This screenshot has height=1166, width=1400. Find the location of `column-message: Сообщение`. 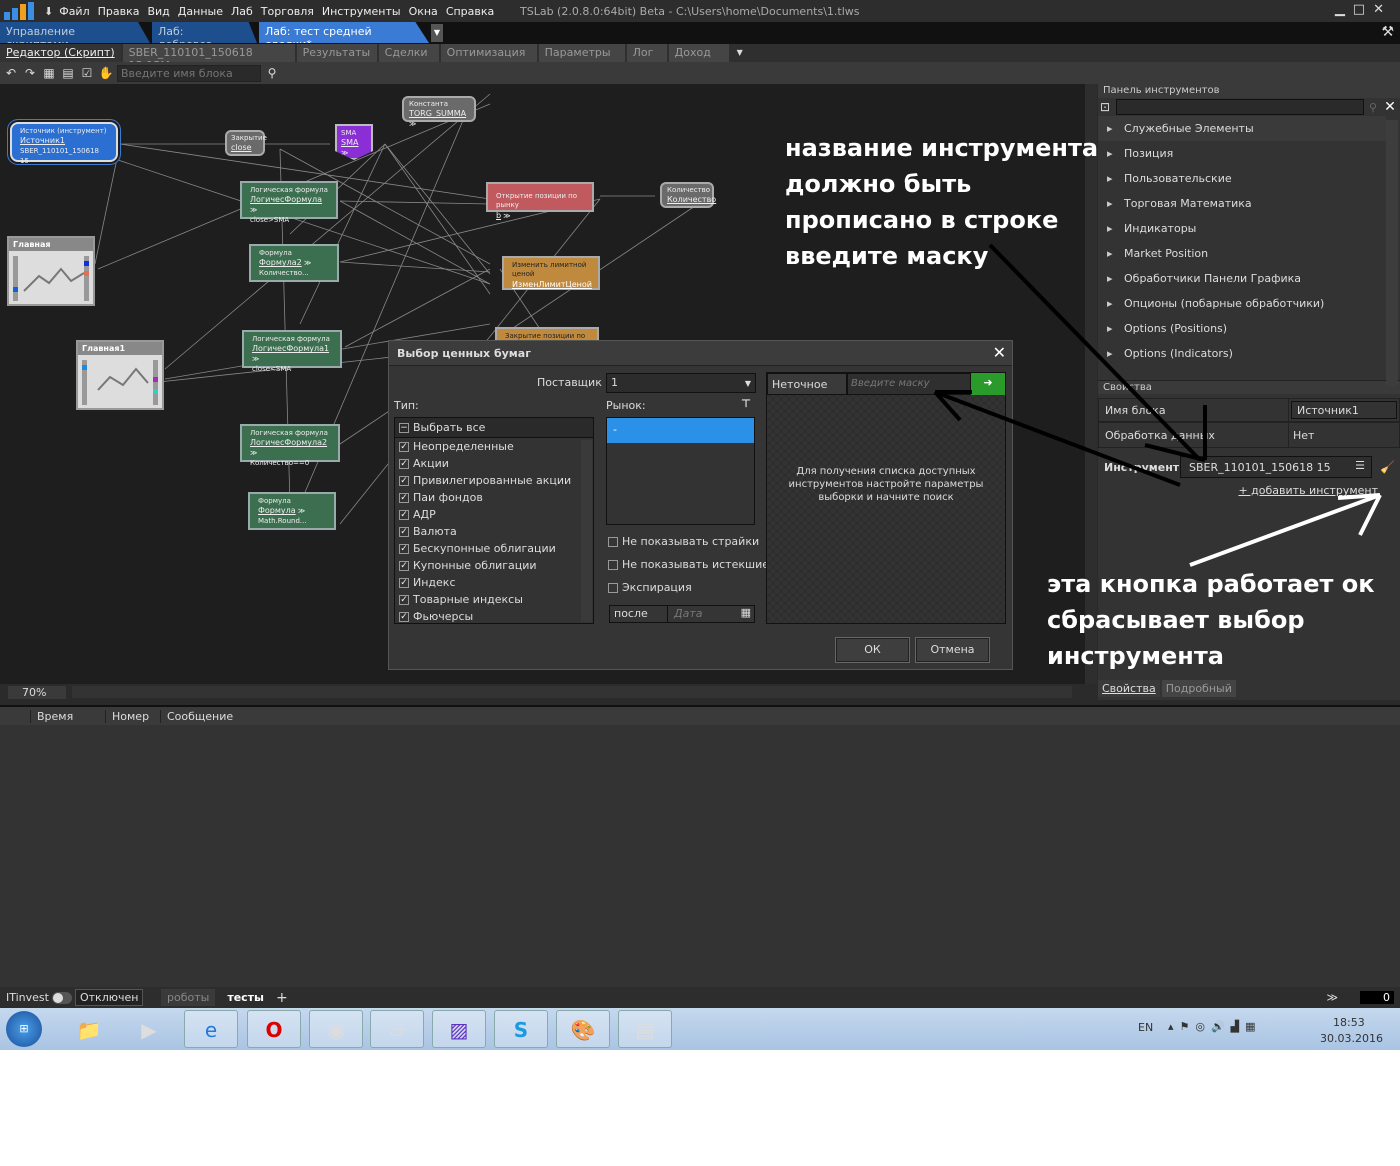

column-message: Сообщение is located at coordinates (780, 716).